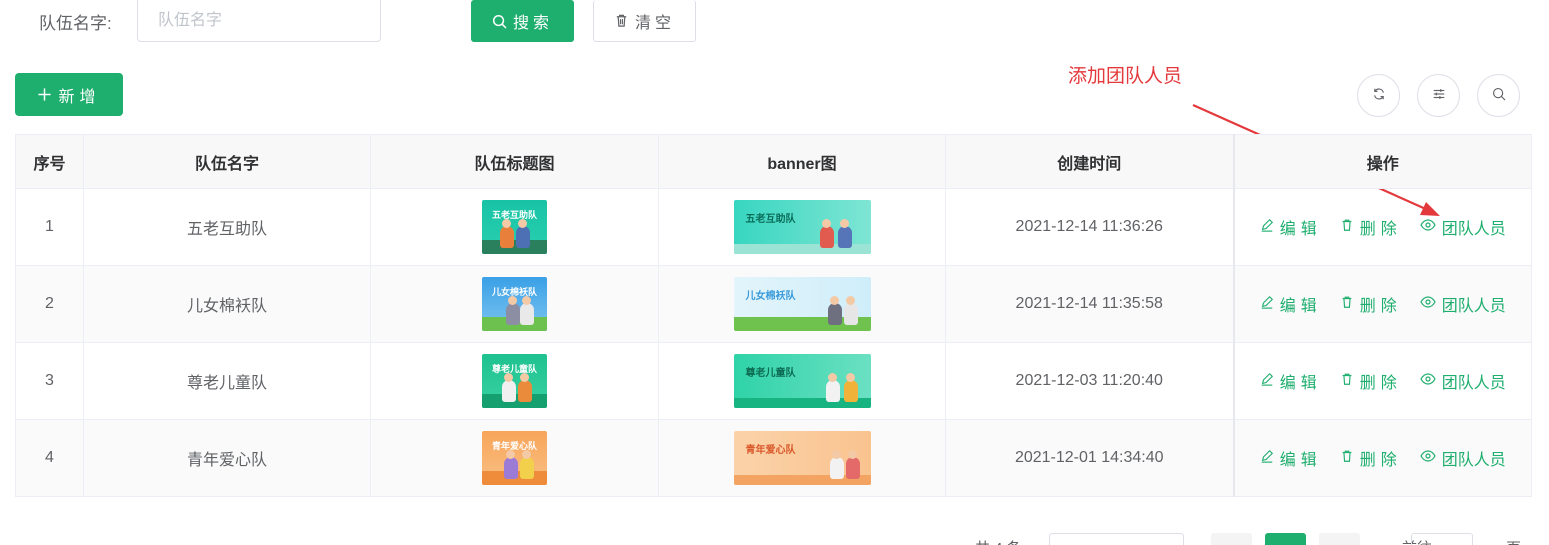 Image resolution: width=1549 pixels, height=545 pixels. I want to click on add-button: 新增, so click(69, 94).